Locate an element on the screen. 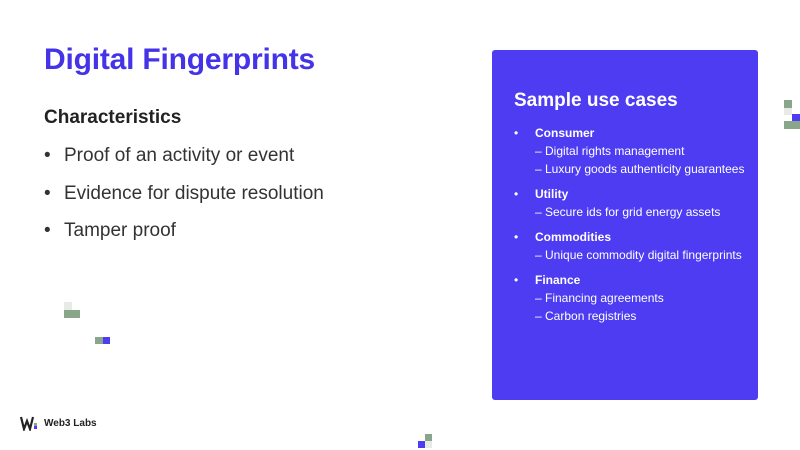  use-case-detail: – Financing agreements is located at coordinates (599, 298).